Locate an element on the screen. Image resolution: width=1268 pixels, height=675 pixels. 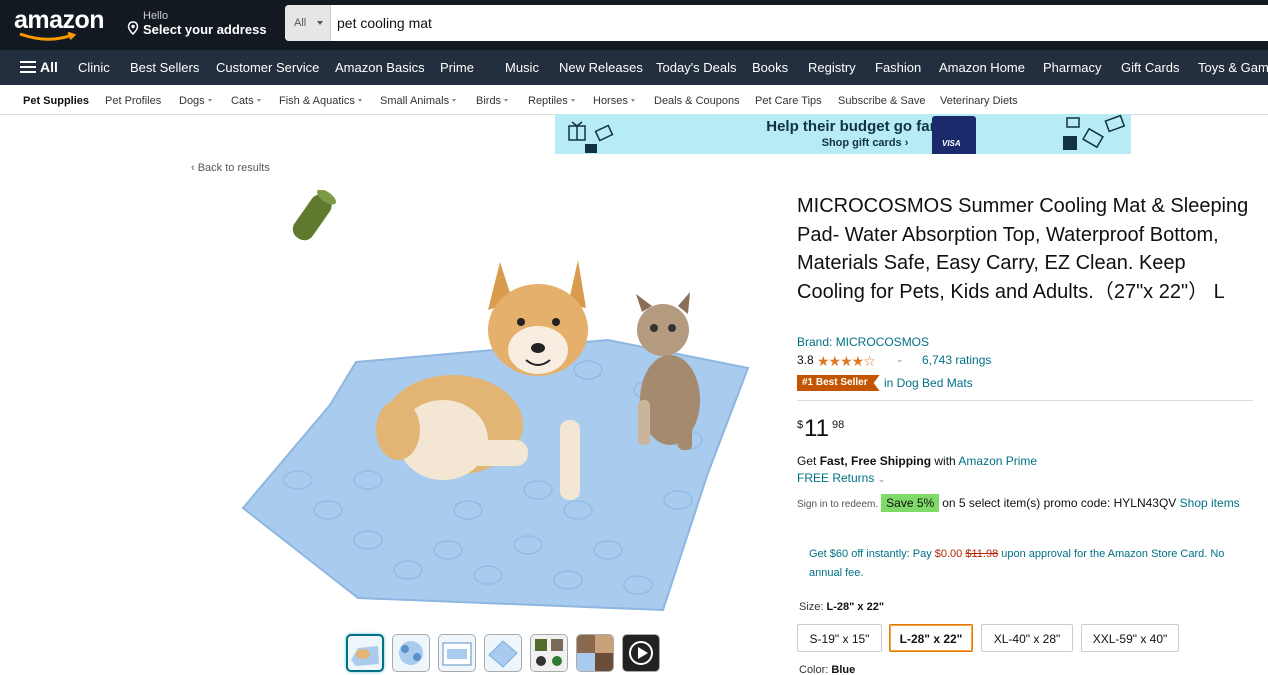
subnav-pet-profiles: Pet Profiles is located at coordinates (133, 101).